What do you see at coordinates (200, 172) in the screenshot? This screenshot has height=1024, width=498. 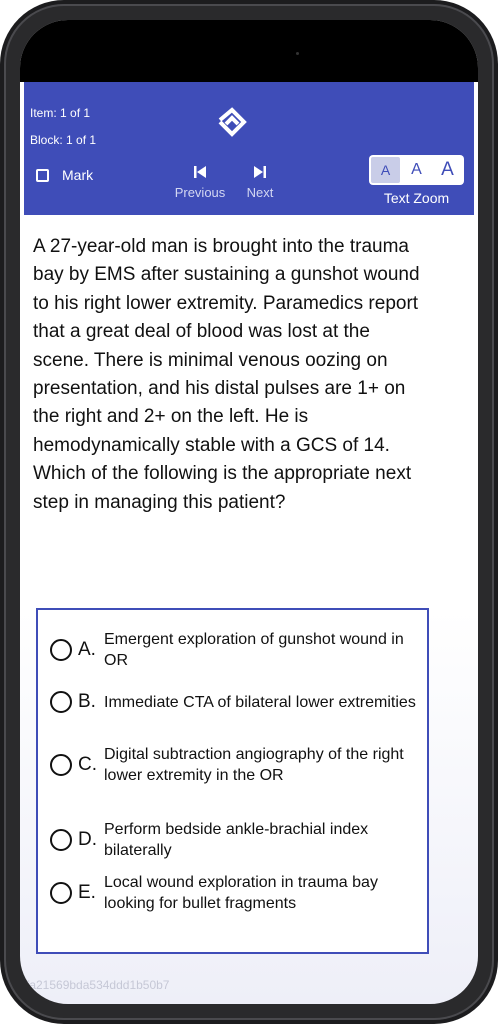 I see `previous-icon` at bounding box center [200, 172].